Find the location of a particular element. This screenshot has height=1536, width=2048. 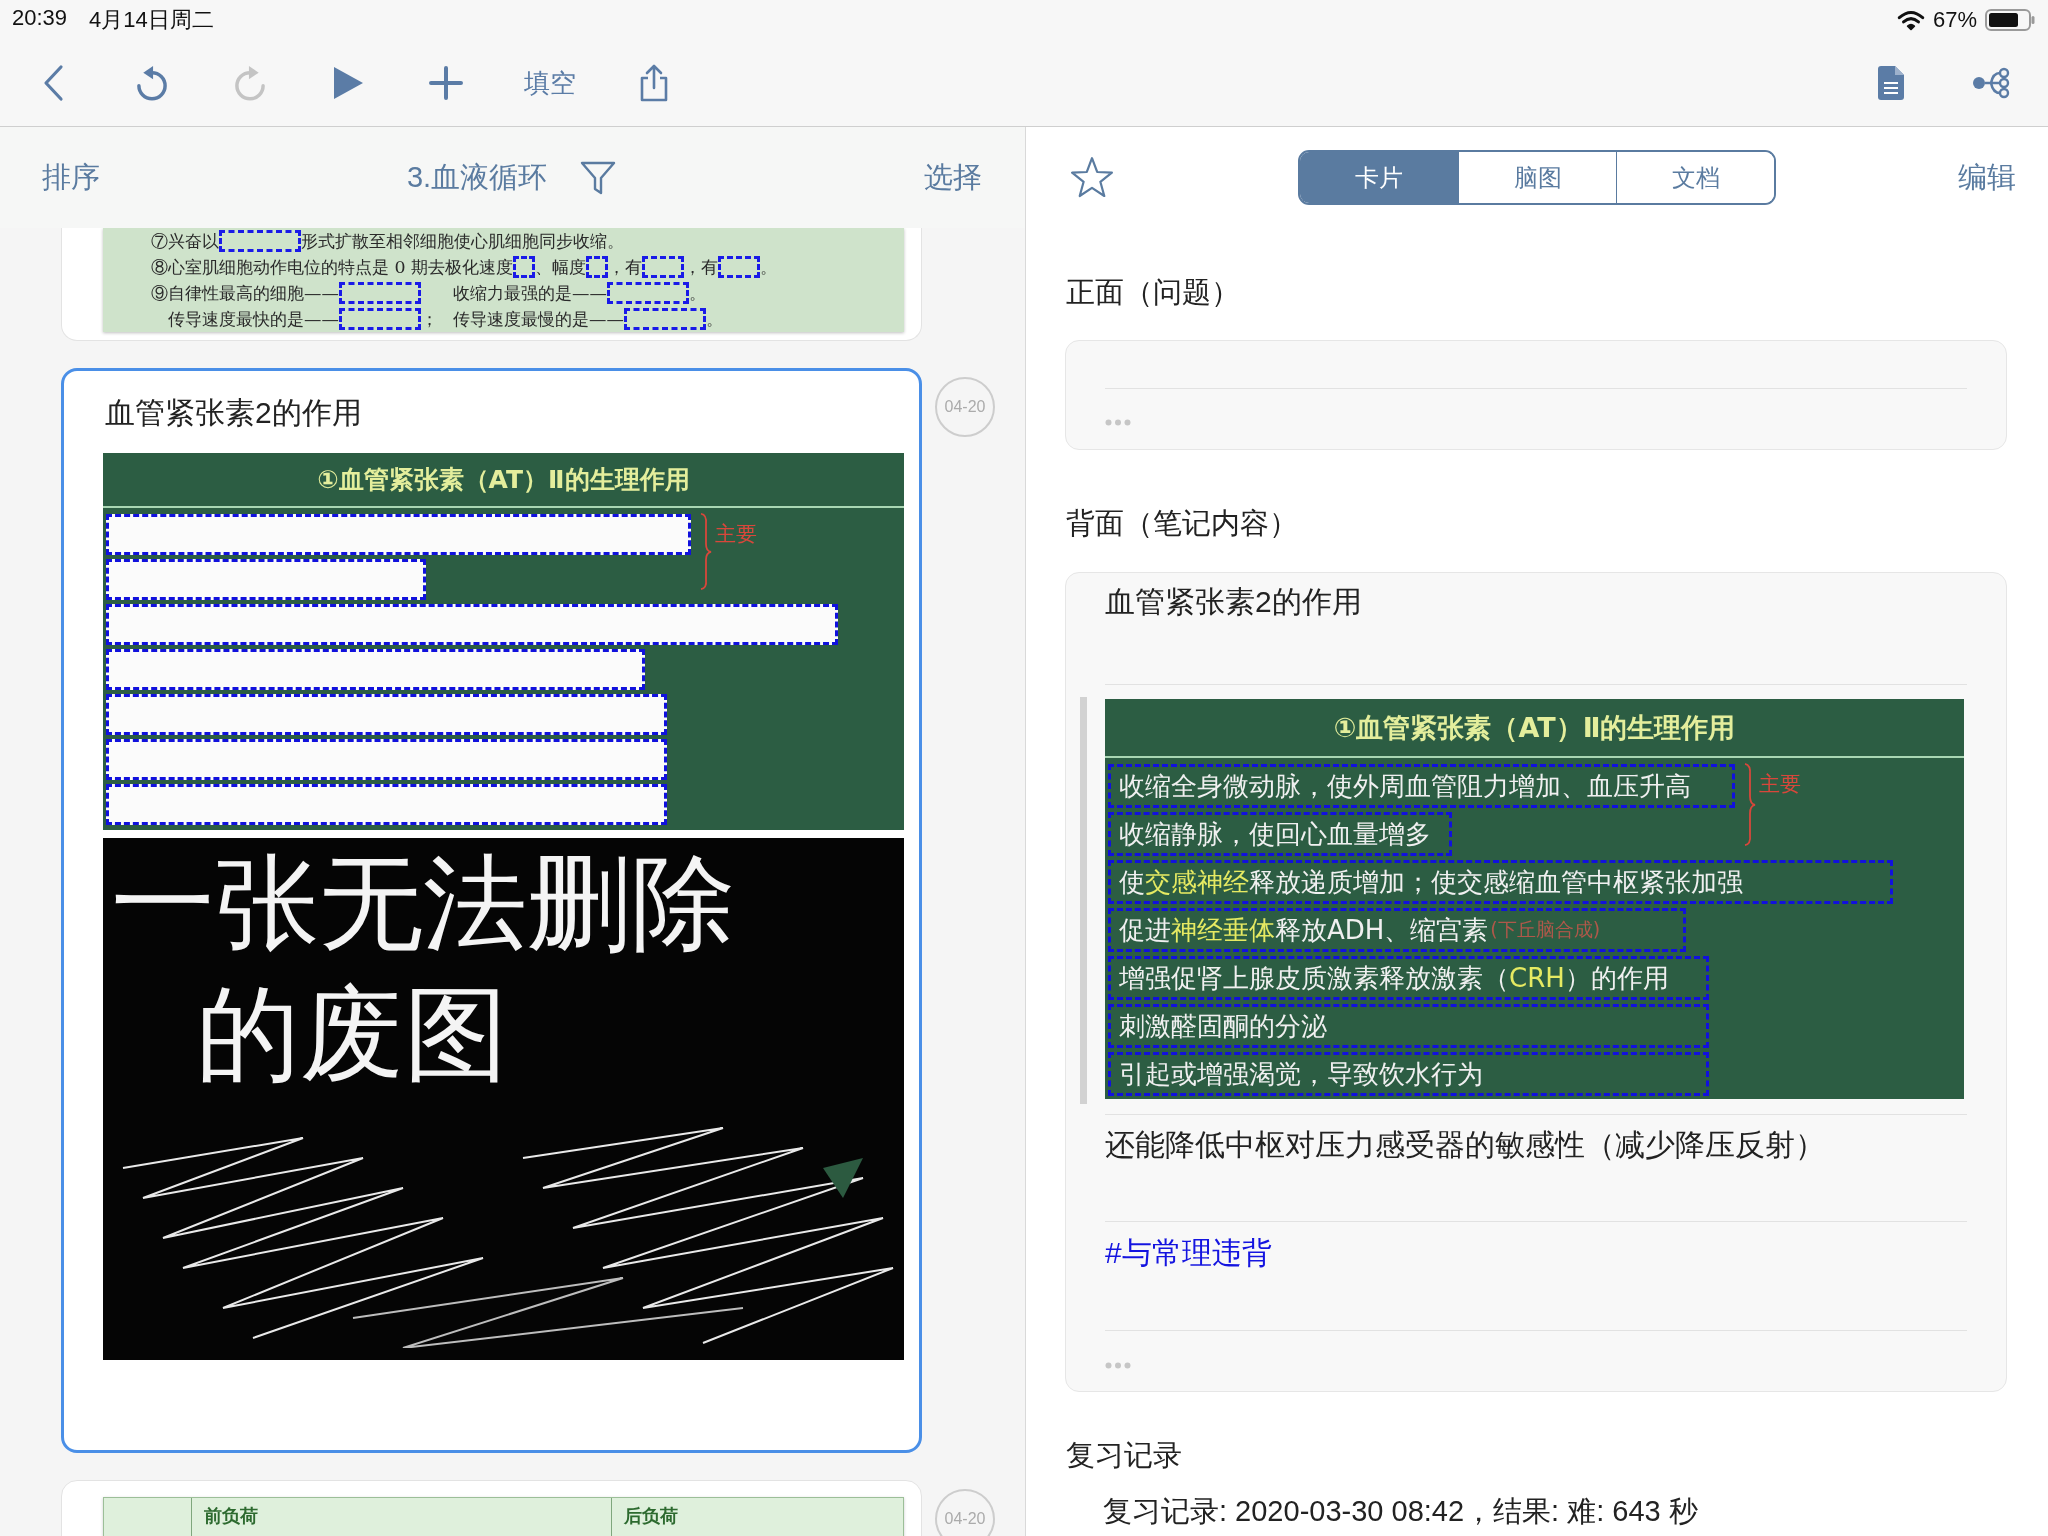

note-card: 前负荷 后负荷 is located at coordinates (491, 1508).